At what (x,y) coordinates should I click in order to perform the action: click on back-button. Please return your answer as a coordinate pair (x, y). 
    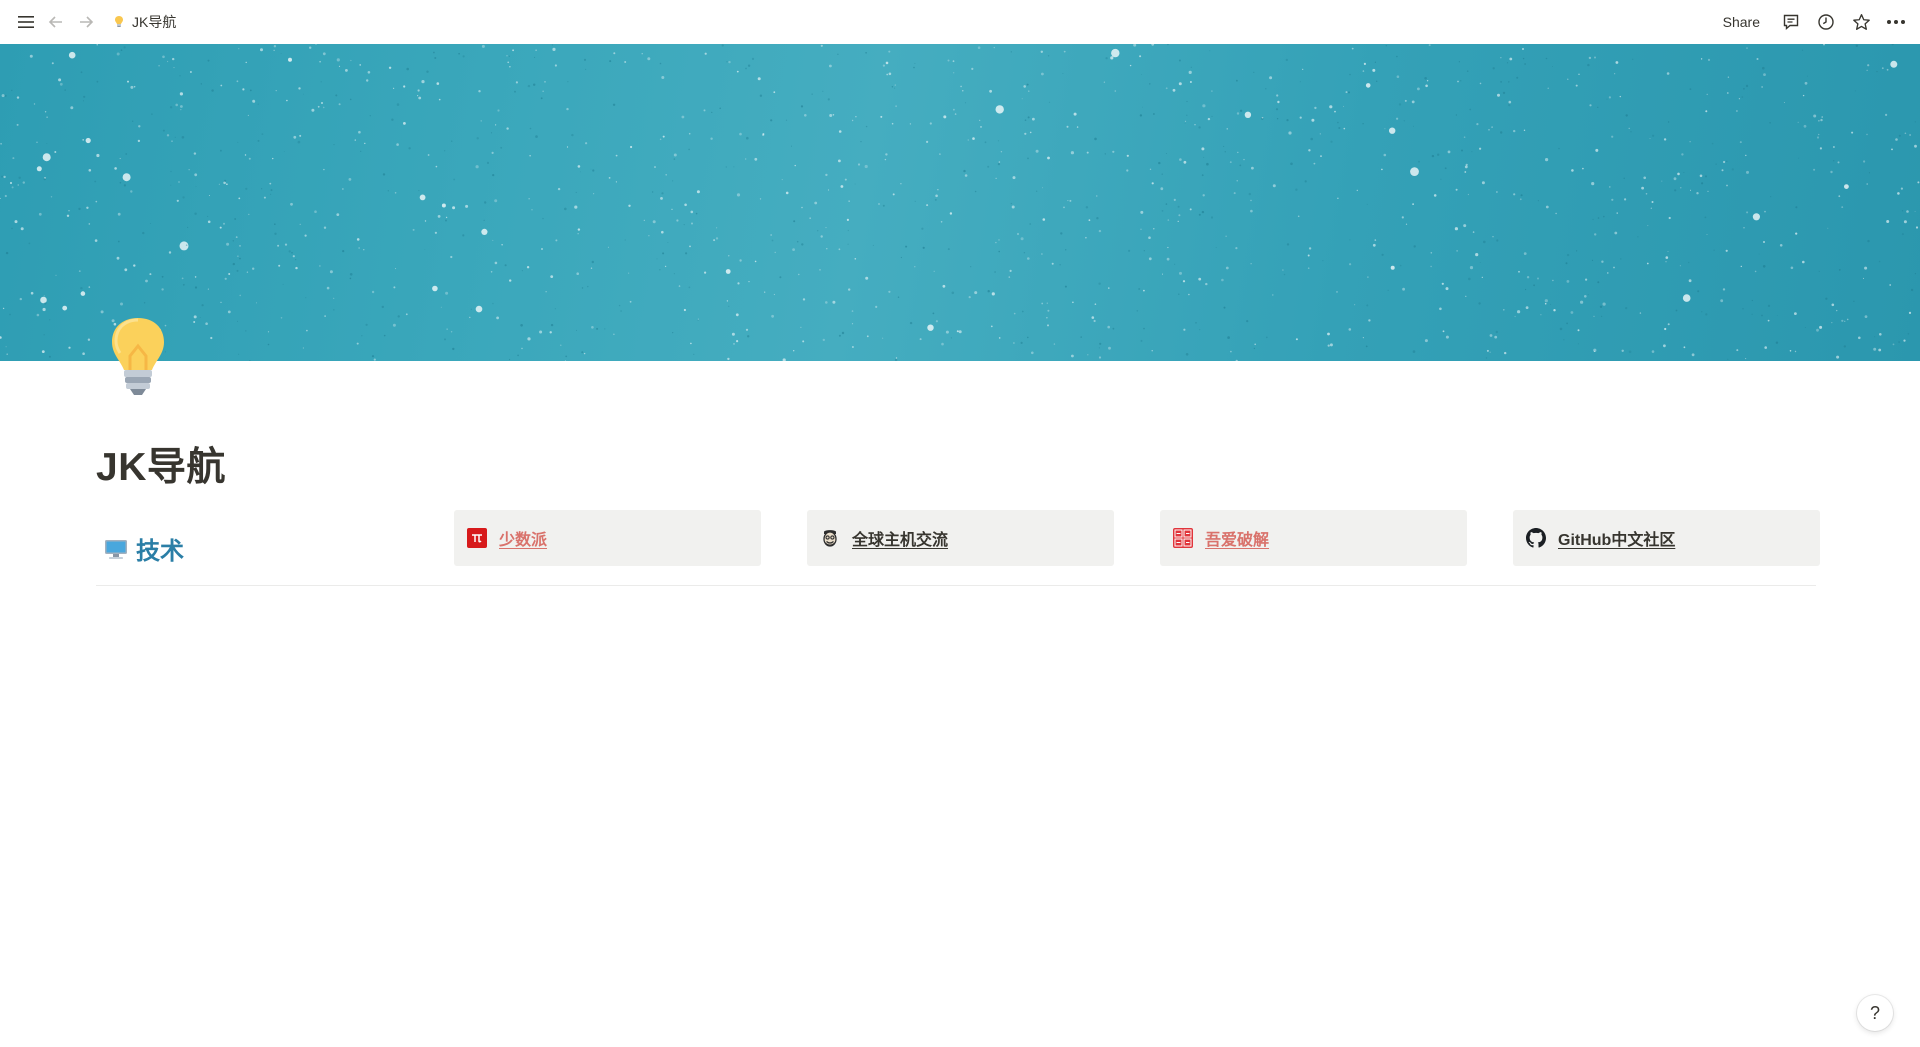
    Looking at the image, I should click on (56, 22).